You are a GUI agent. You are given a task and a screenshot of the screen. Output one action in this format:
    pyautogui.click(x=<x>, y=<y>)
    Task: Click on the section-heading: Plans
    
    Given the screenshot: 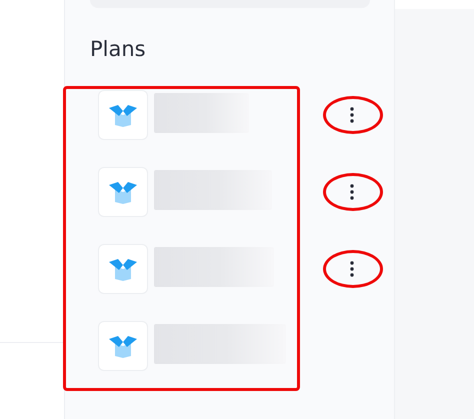 What is the action you would take?
    pyautogui.click(x=118, y=49)
    